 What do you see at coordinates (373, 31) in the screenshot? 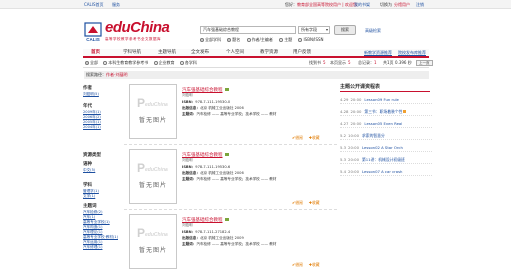
I see `advanced-search-link: 高级检索` at bounding box center [373, 31].